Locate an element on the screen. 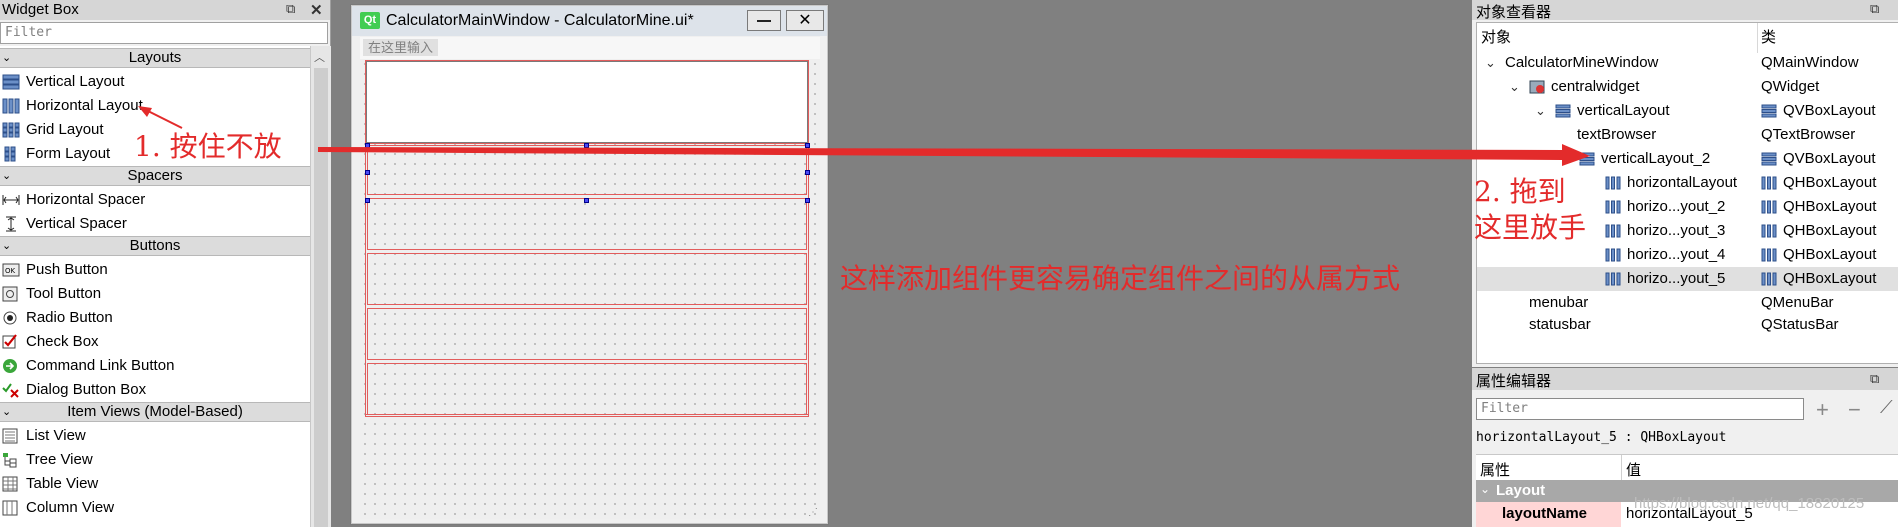 The image size is (1898, 527). tree-row: ⌄ verticalLayout QVBoxLayout is located at coordinates (1687, 111).